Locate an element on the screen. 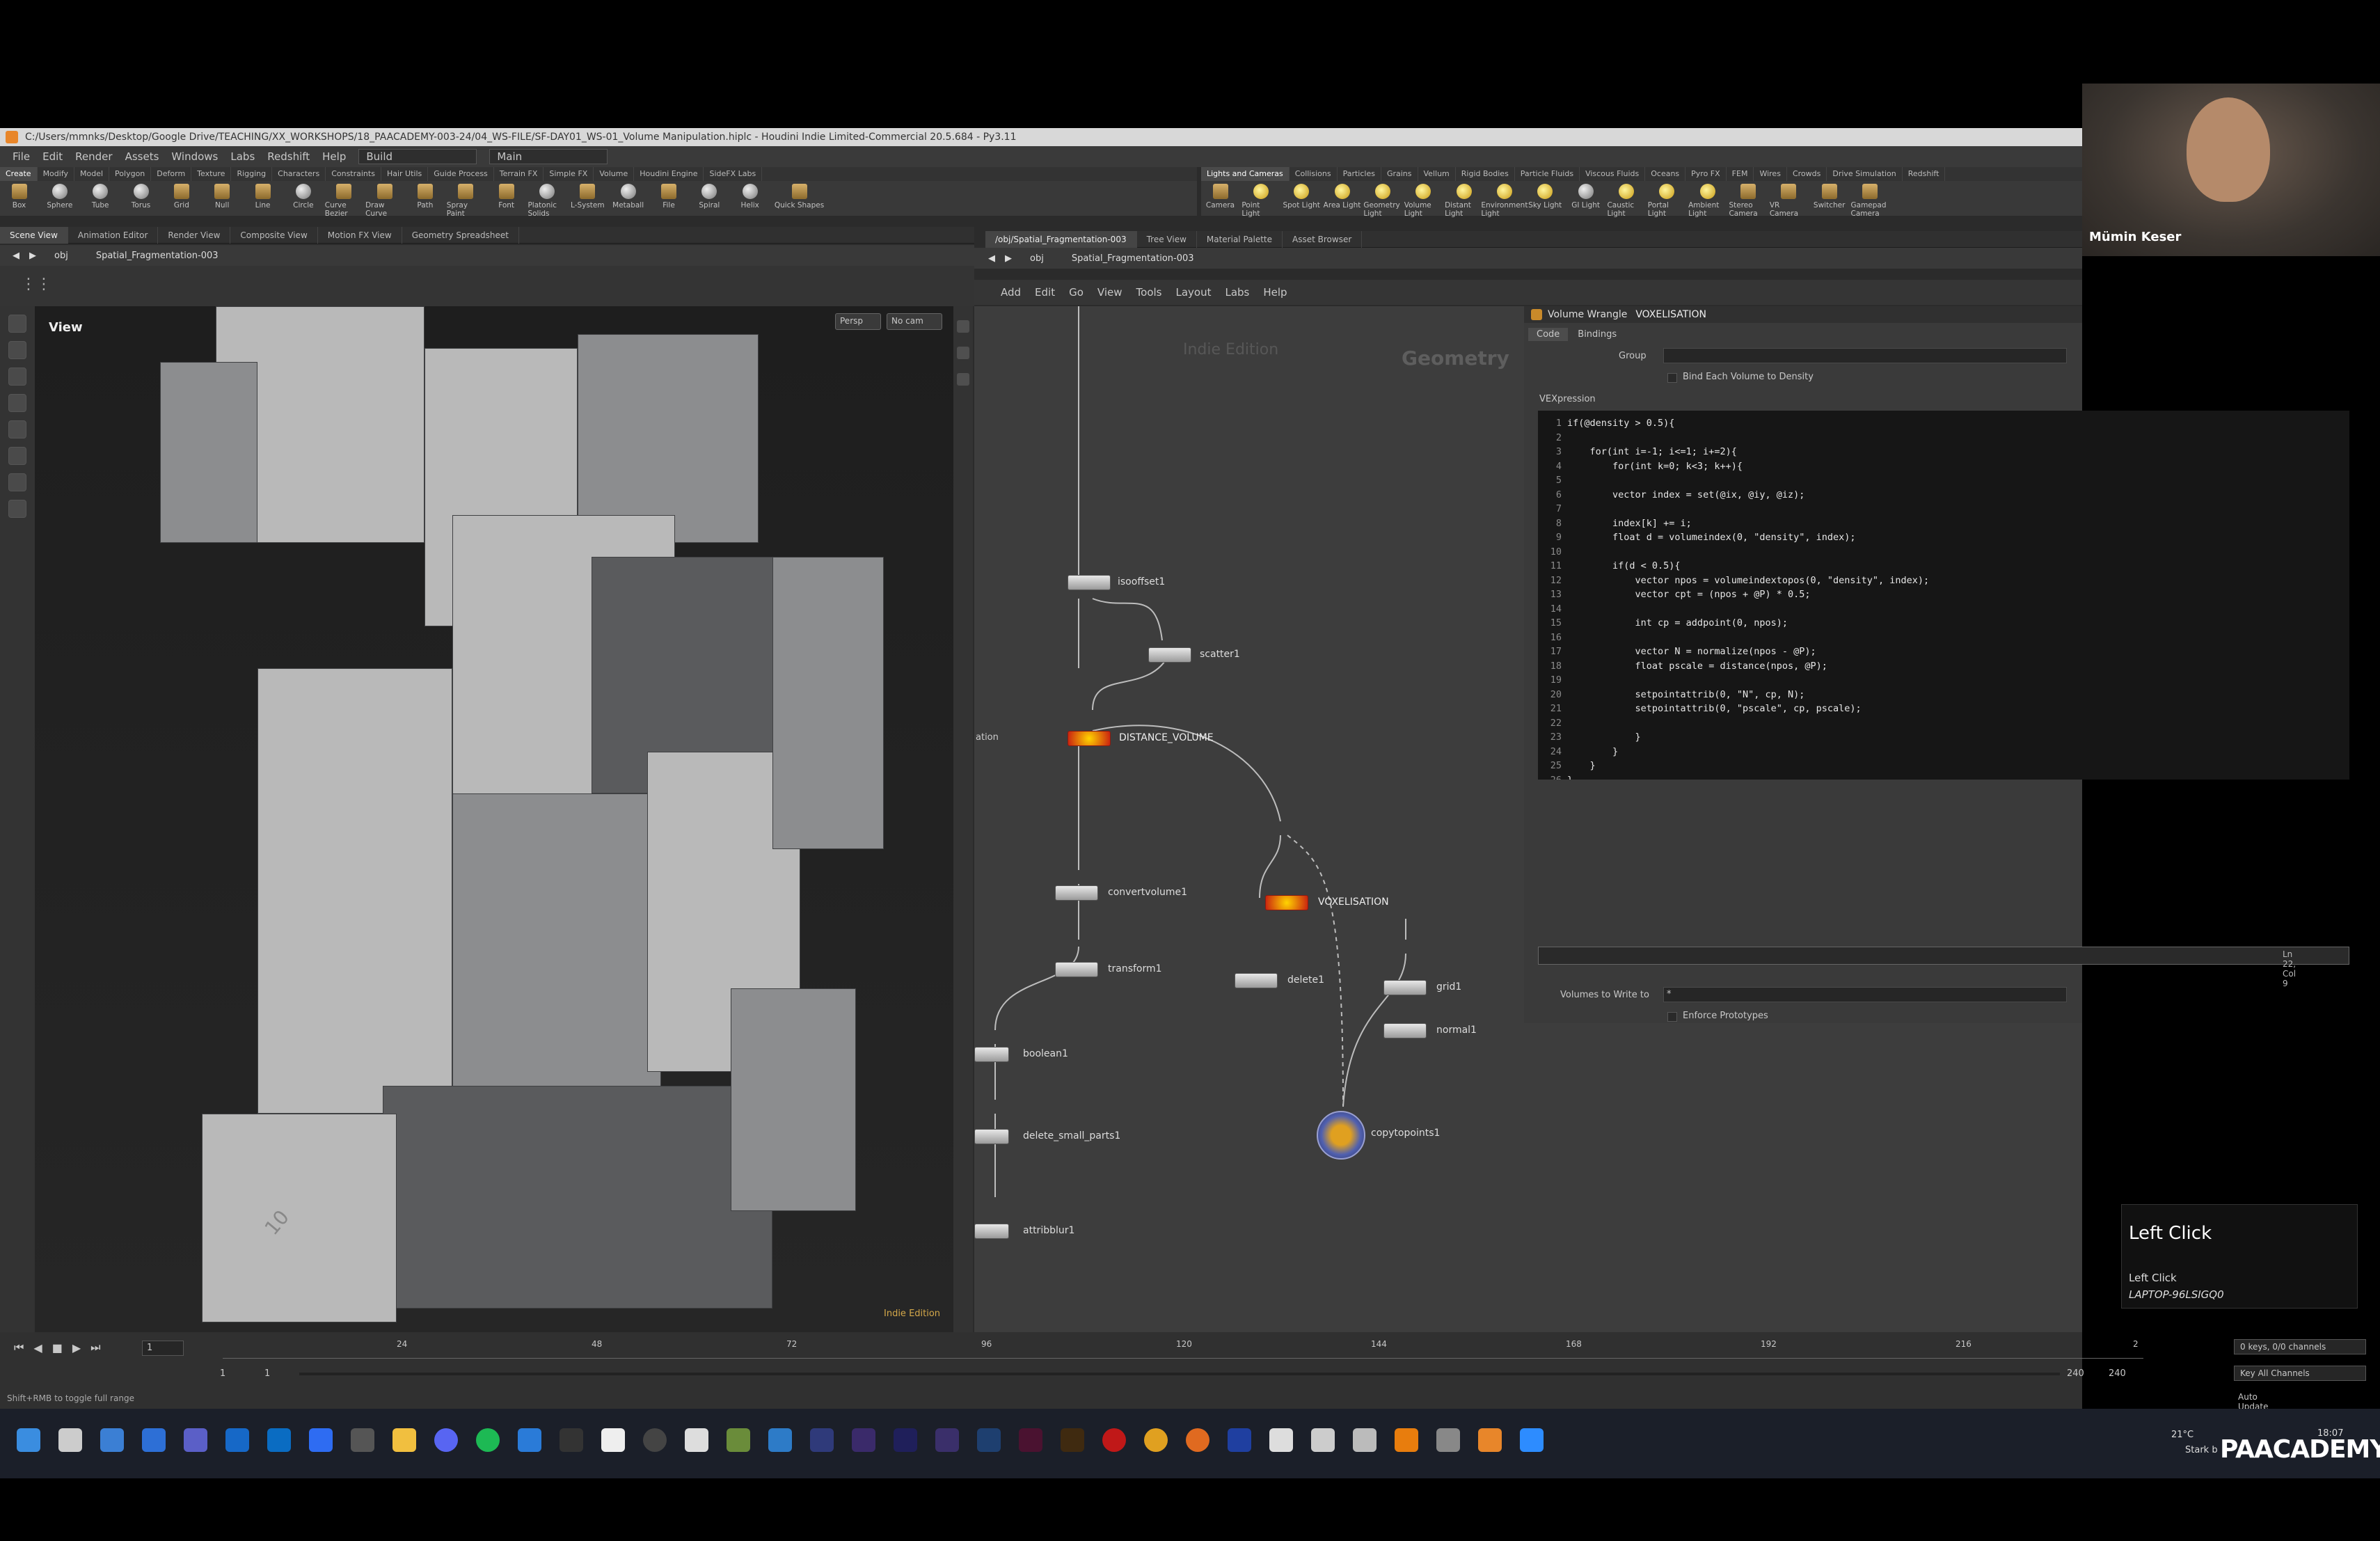 The image size is (2380, 1541). tool-path: Path is located at coordinates (425, 195).